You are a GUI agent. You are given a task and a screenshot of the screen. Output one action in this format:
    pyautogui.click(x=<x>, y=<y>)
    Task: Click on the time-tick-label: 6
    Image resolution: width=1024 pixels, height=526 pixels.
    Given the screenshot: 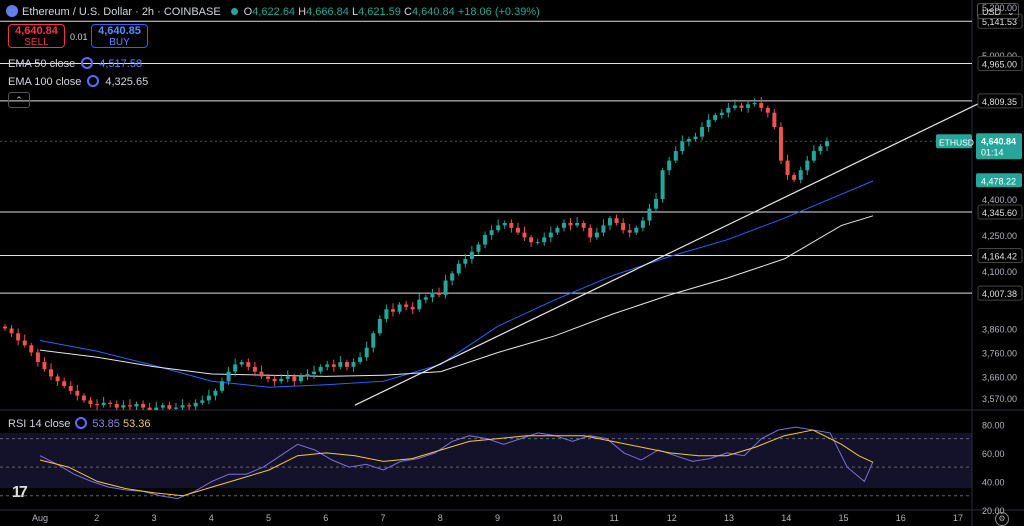 What is the action you would take?
    pyautogui.click(x=325, y=518)
    